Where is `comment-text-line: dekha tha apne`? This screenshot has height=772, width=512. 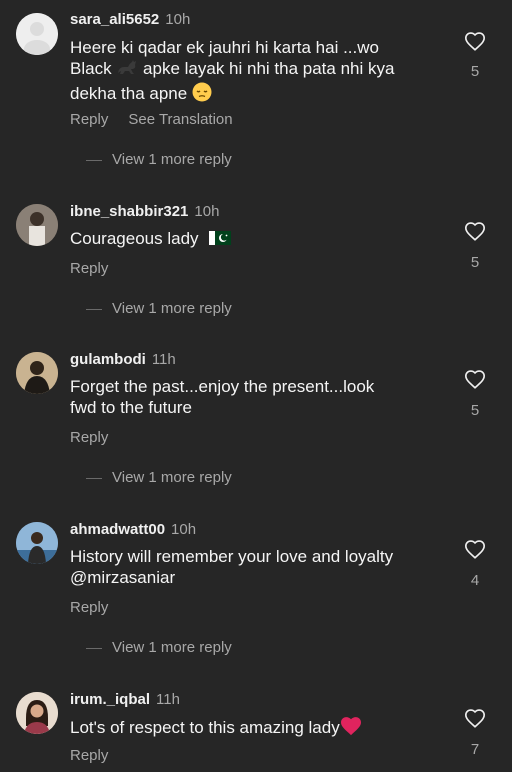 comment-text-line: dekha tha apne is located at coordinates (260, 94).